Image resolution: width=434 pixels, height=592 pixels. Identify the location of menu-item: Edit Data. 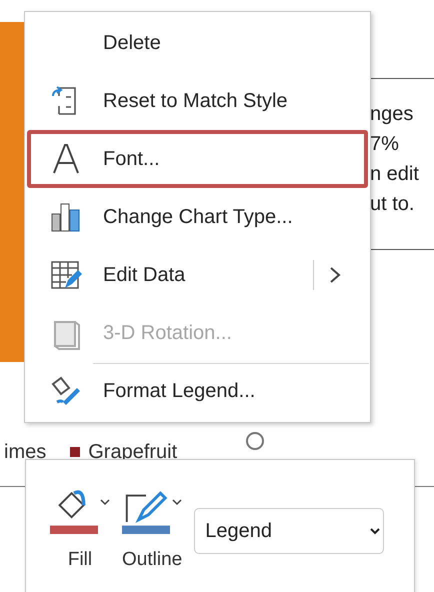
(197, 275).